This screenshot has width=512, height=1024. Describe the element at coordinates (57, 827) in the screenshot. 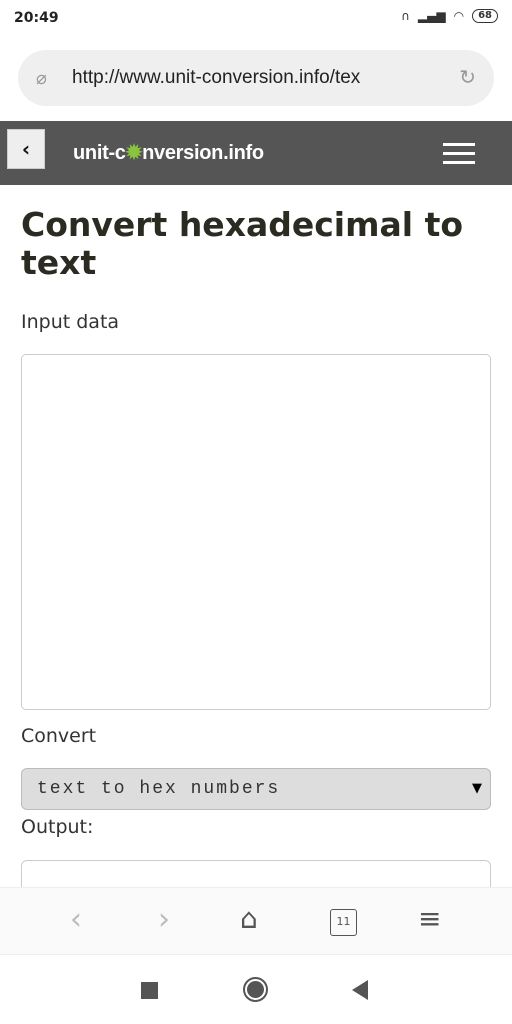

I see `output-label: Output:` at that location.